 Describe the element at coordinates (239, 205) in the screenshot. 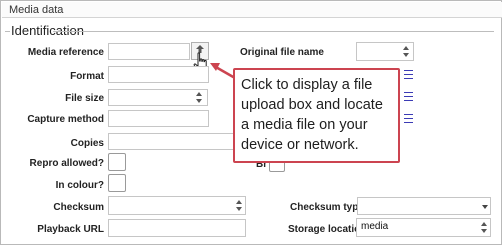

I see `checksum-spinner-icon` at that location.